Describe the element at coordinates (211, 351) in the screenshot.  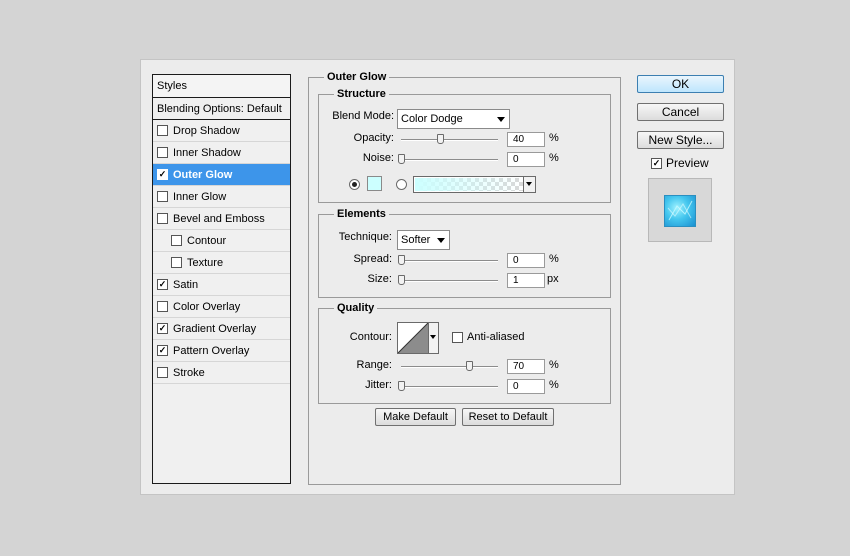
I see `styles-item-label: Pattern Overlay` at that location.